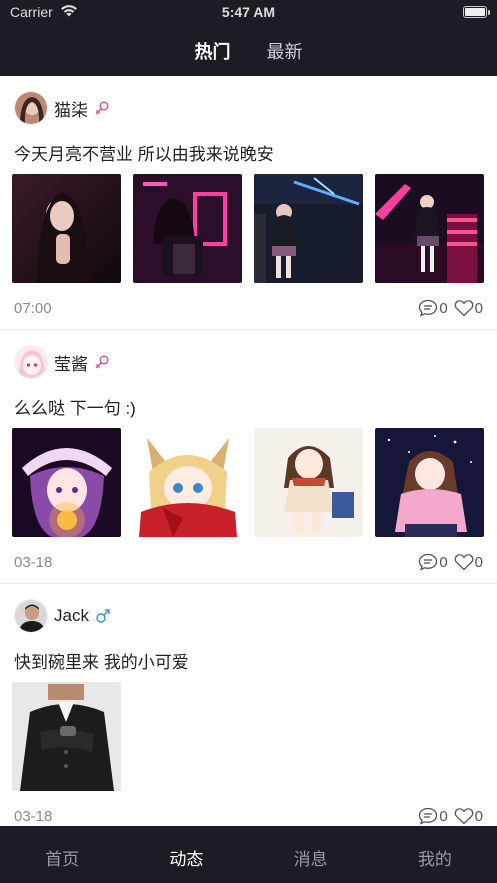 The height and width of the screenshot is (883, 497). I want to click on status-bar: Carrier 5:47 AM, so click(248, 12).